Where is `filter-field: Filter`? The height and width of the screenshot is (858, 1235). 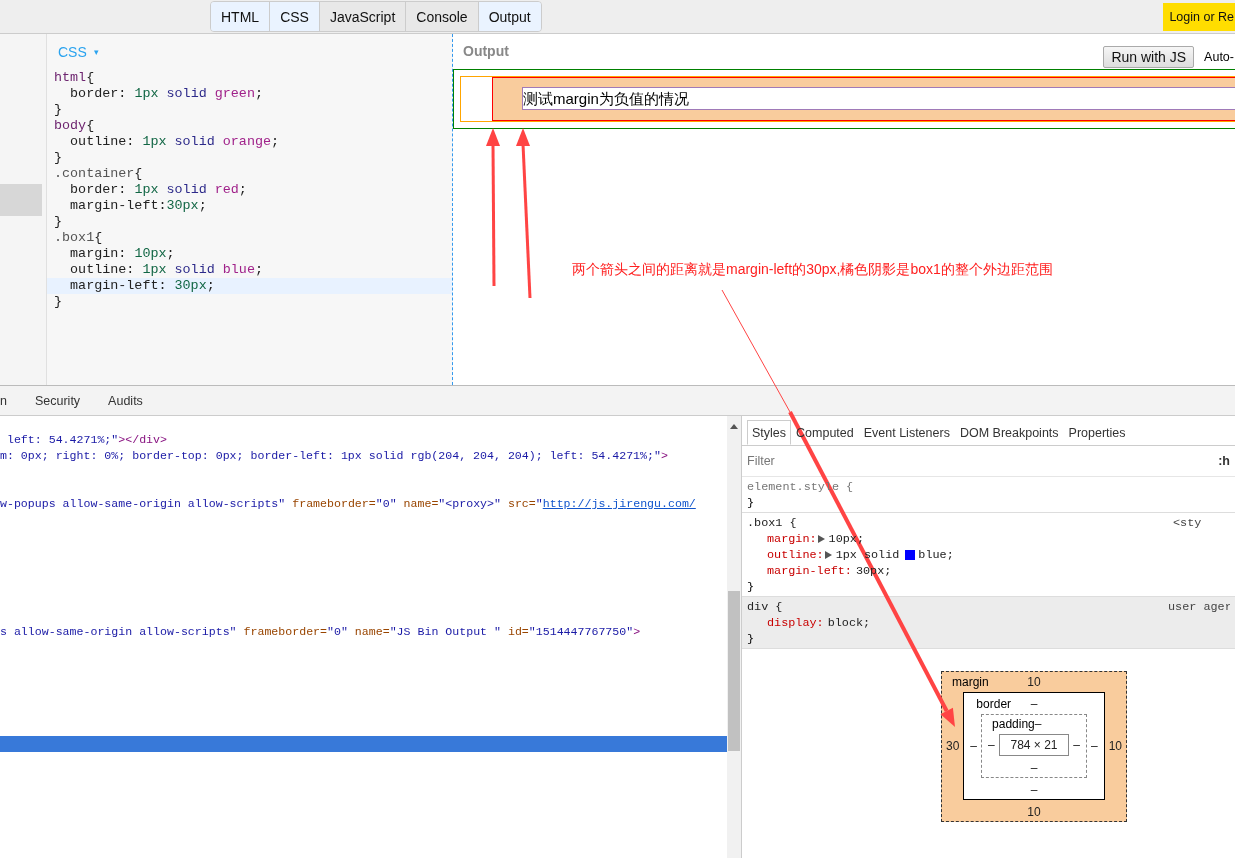 filter-field: Filter is located at coordinates (983, 461).